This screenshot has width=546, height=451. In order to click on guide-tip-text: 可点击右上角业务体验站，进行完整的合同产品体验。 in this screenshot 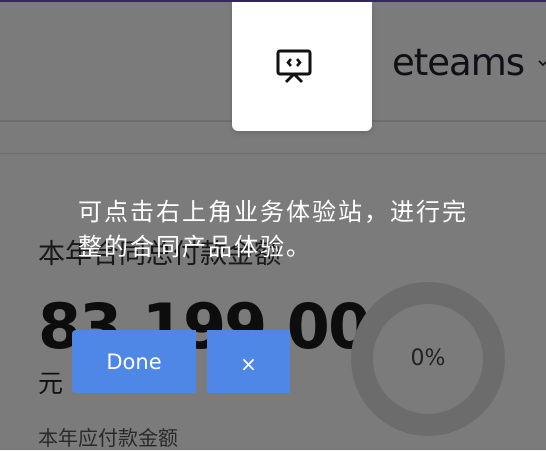, I will do `click(273, 229)`.